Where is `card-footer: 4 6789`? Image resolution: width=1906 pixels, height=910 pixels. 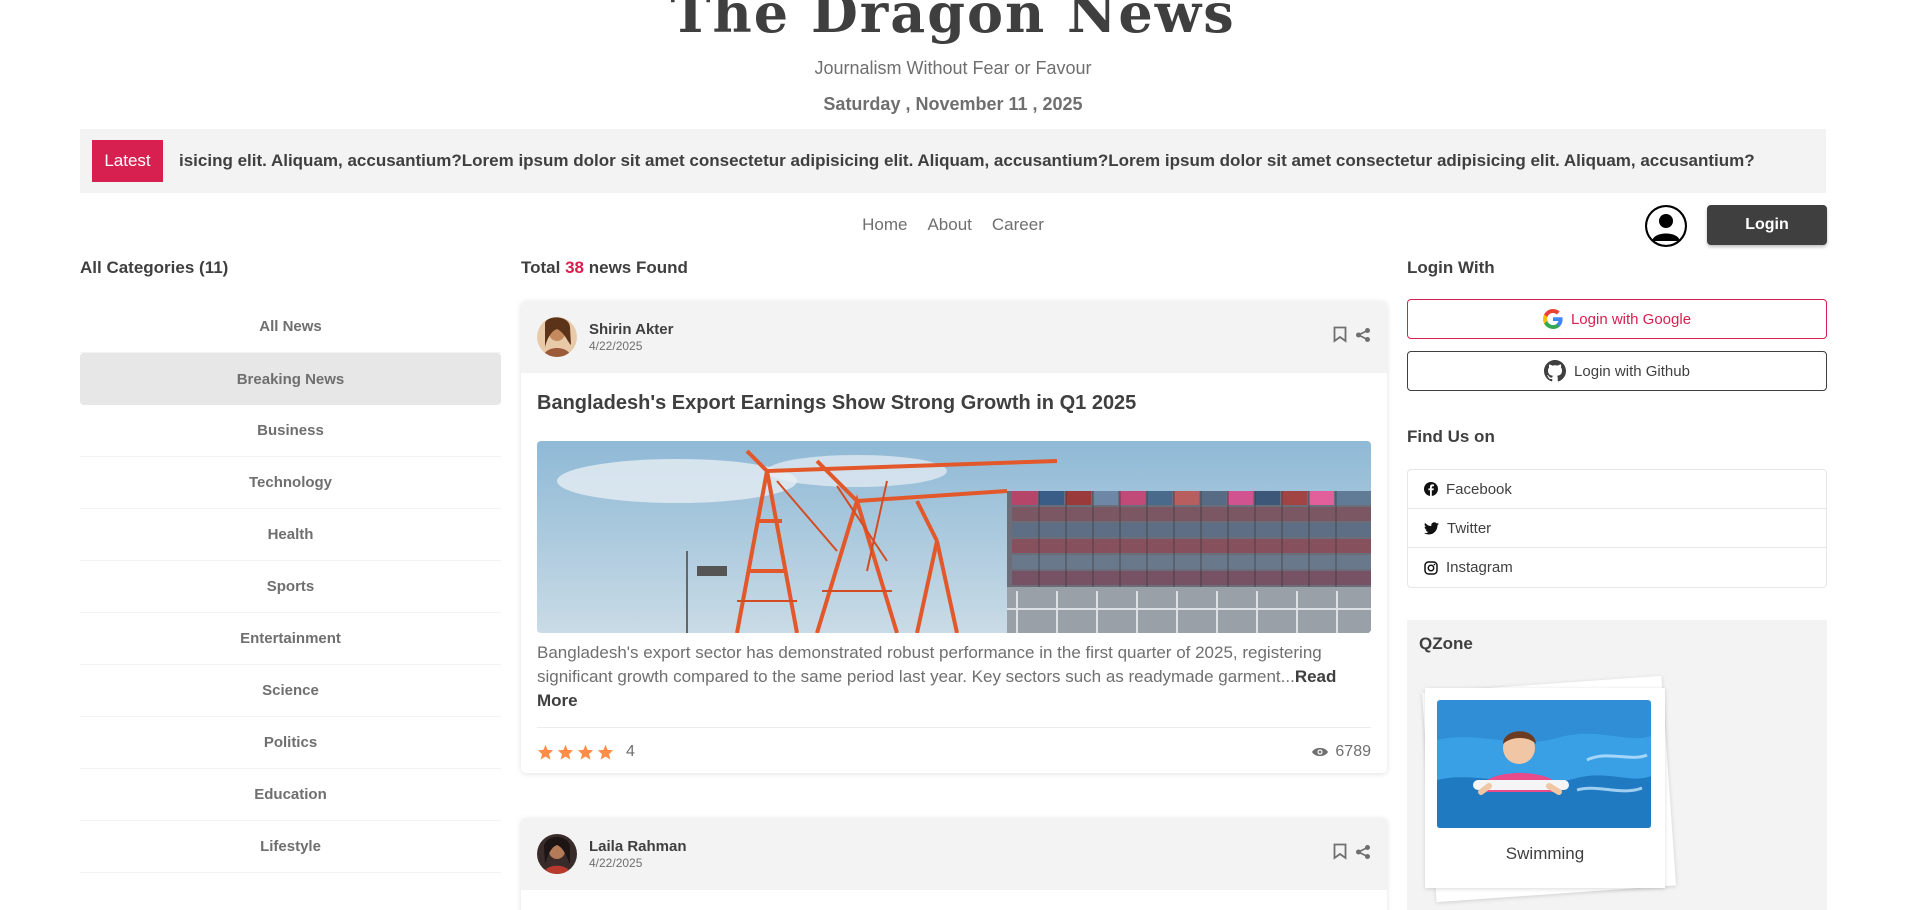 card-footer: 4 6789 is located at coordinates (954, 750).